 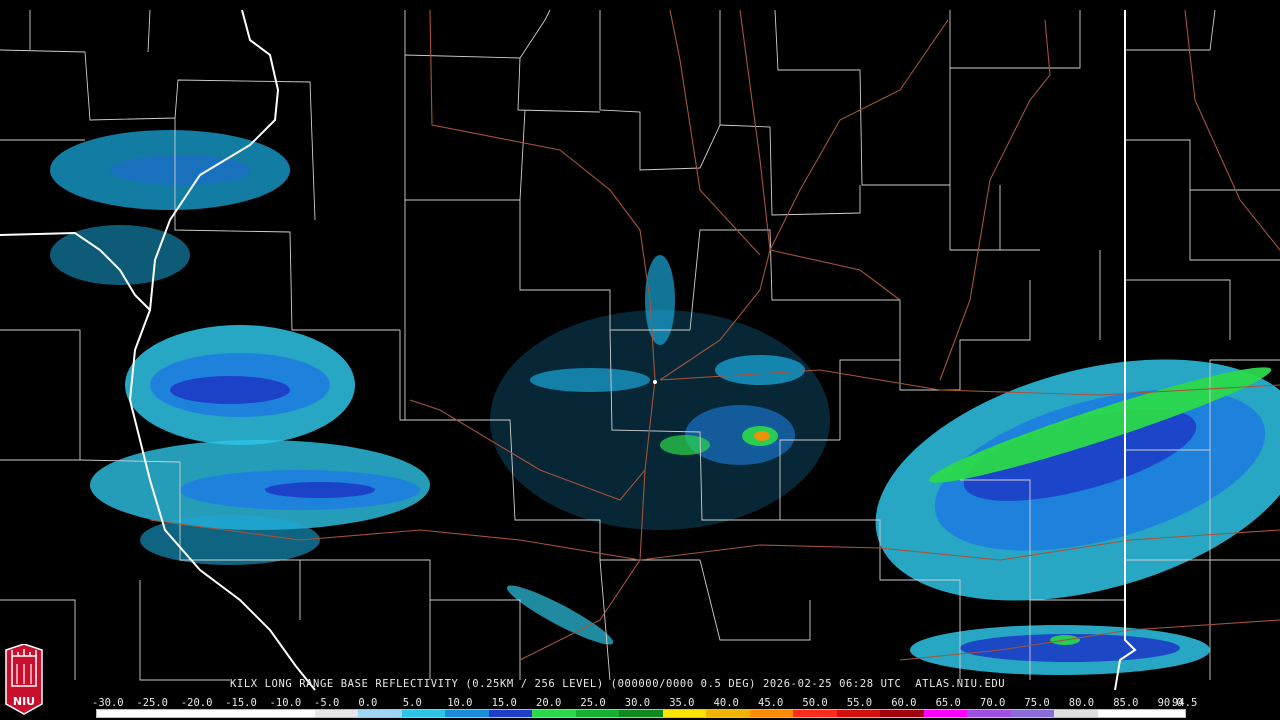 What do you see at coordinates (152, 703) in the screenshot?
I see `scale-label: -25.0` at bounding box center [152, 703].